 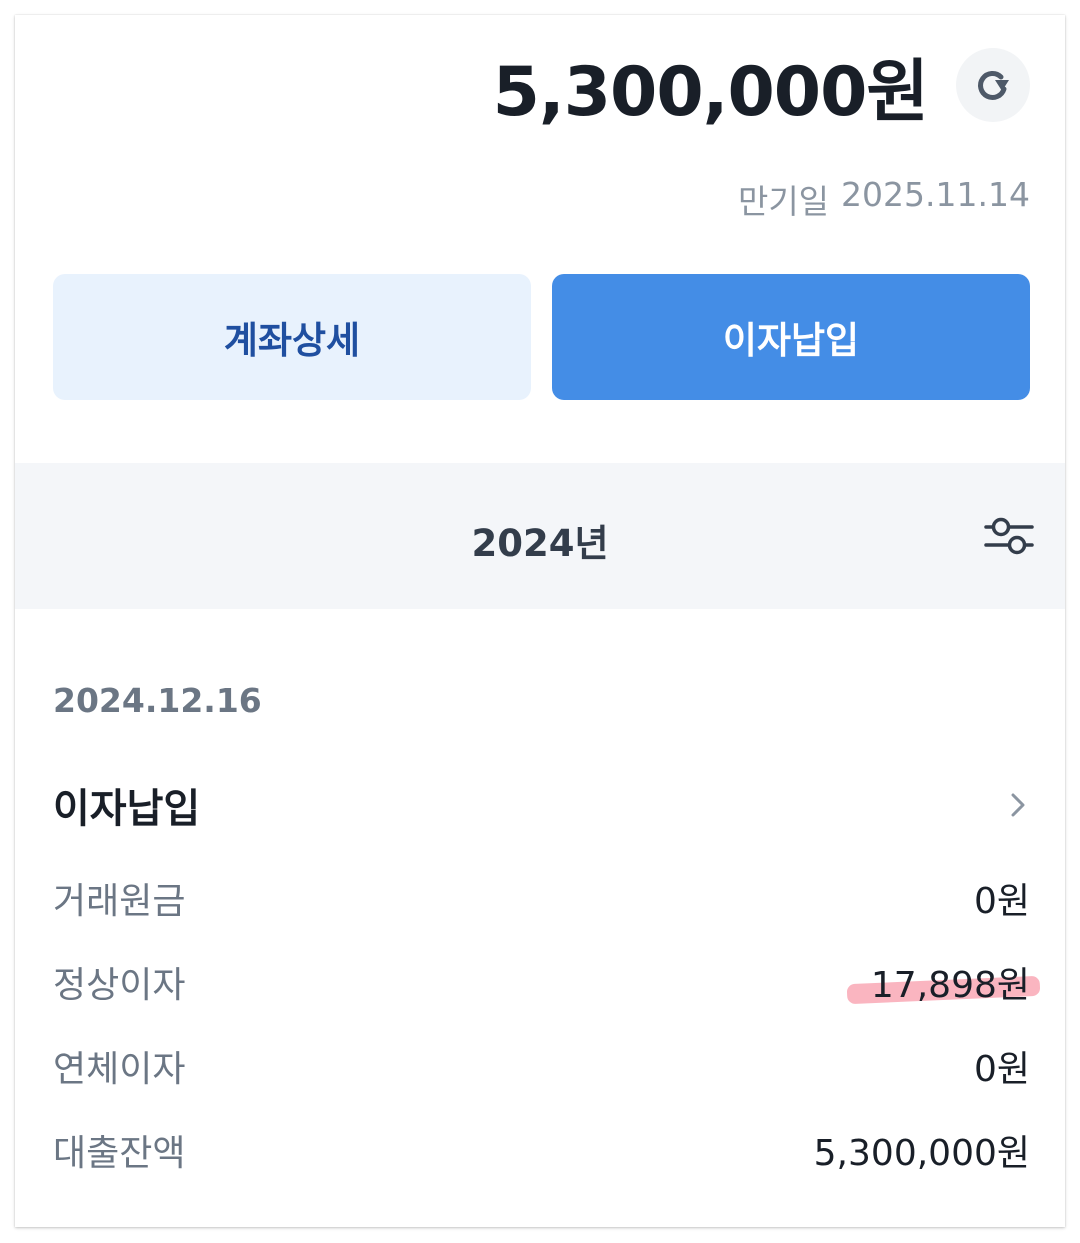 I want to click on transaction-item: 이자납입, so click(x=541, y=805).